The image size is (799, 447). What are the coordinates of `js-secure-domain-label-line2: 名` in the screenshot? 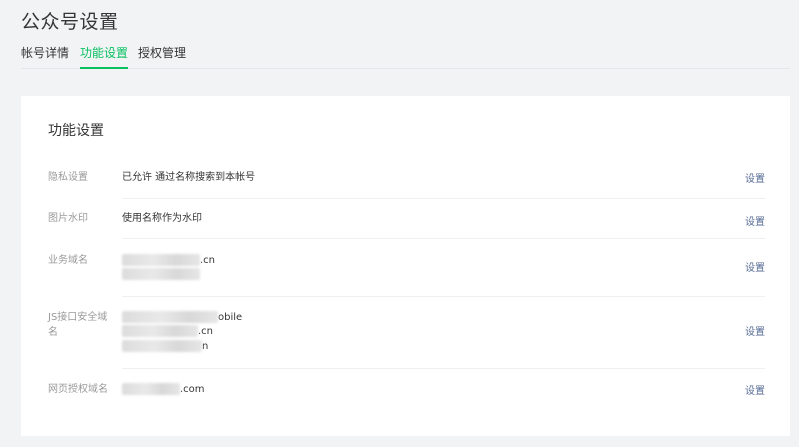 It's located at (53, 332).